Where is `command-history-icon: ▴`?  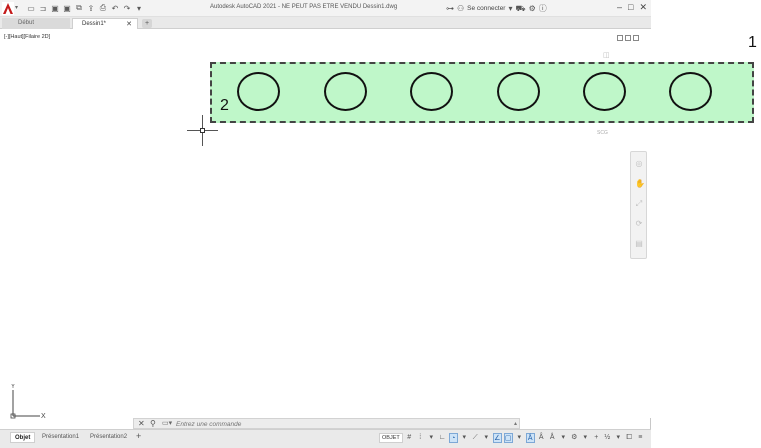 command-history-icon: ▴ is located at coordinates (515, 424).